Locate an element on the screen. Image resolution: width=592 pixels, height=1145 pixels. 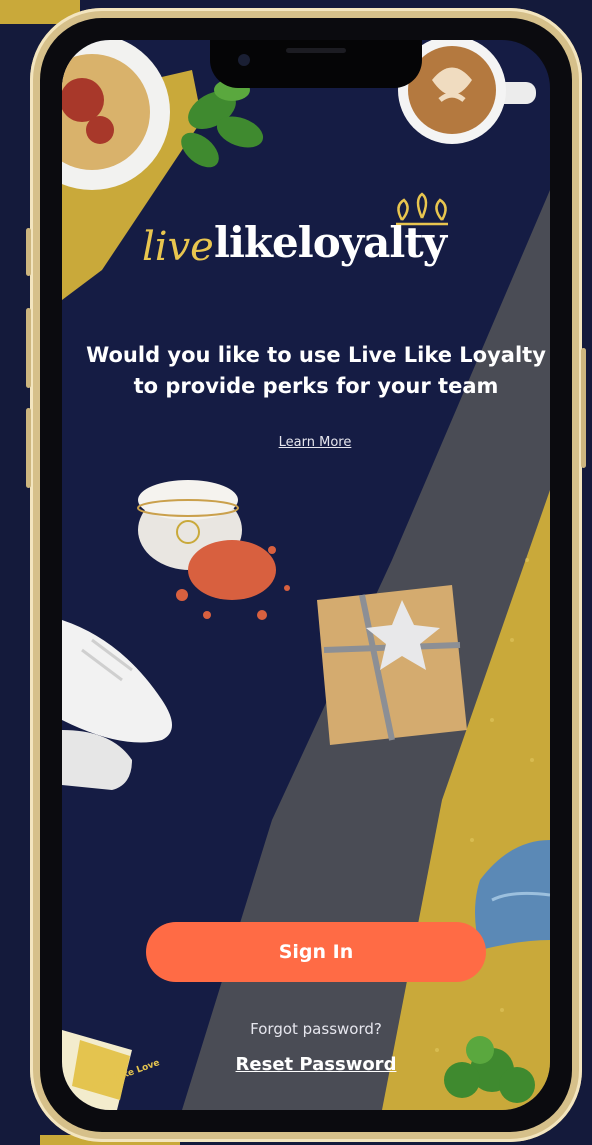
front-camera is located at coordinates (244, 60).